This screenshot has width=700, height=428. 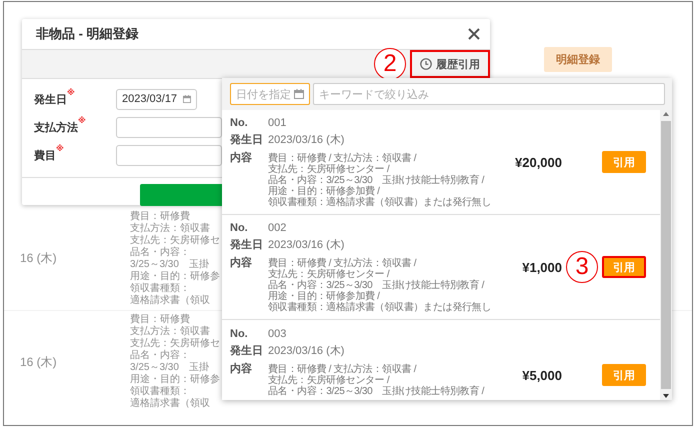 I want to click on register-button: 明細登録, so click(x=578, y=59).